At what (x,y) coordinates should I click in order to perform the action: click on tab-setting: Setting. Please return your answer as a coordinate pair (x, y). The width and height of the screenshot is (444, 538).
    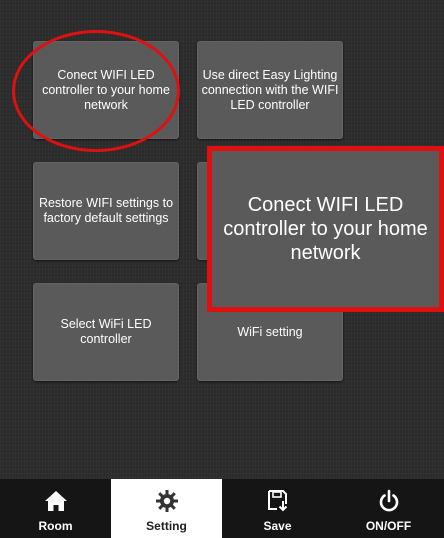
    Looking at the image, I should click on (166, 508).